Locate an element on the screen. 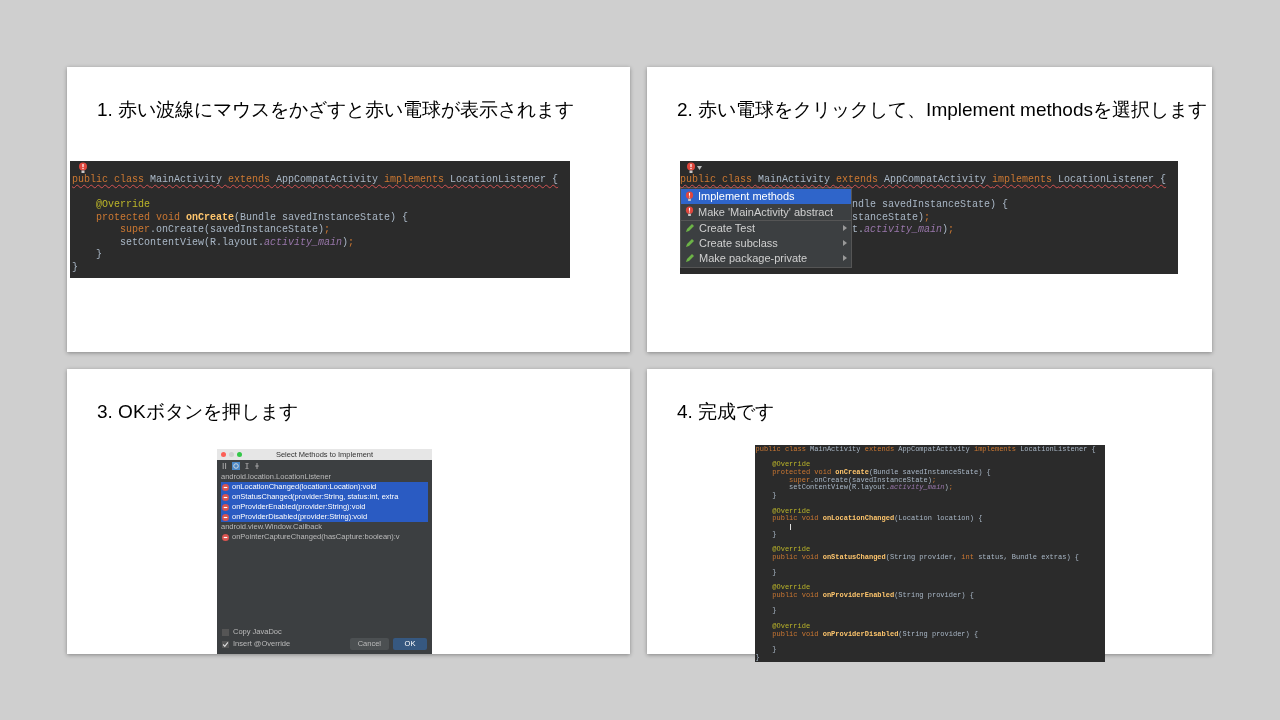  sort-icon is located at coordinates (225, 466).